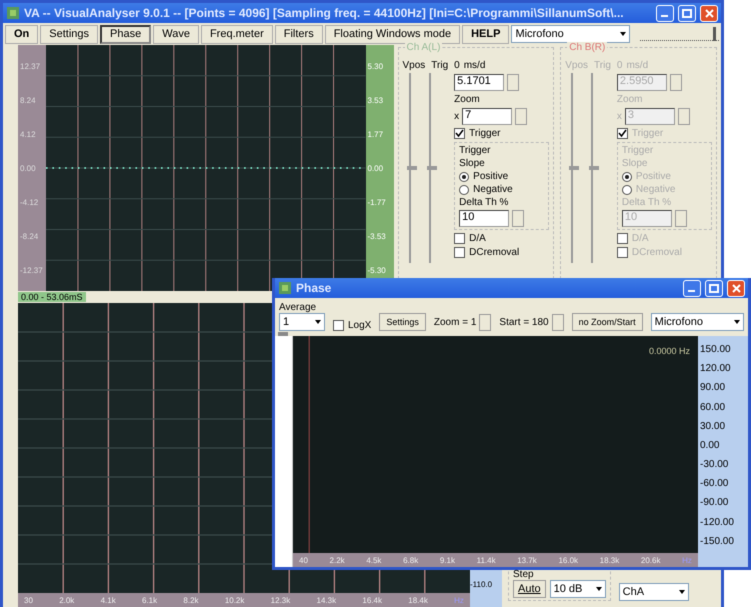  Describe the element at coordinates (108, 600) in the screenshot. I see `axis-label: 4.1k` at that location.